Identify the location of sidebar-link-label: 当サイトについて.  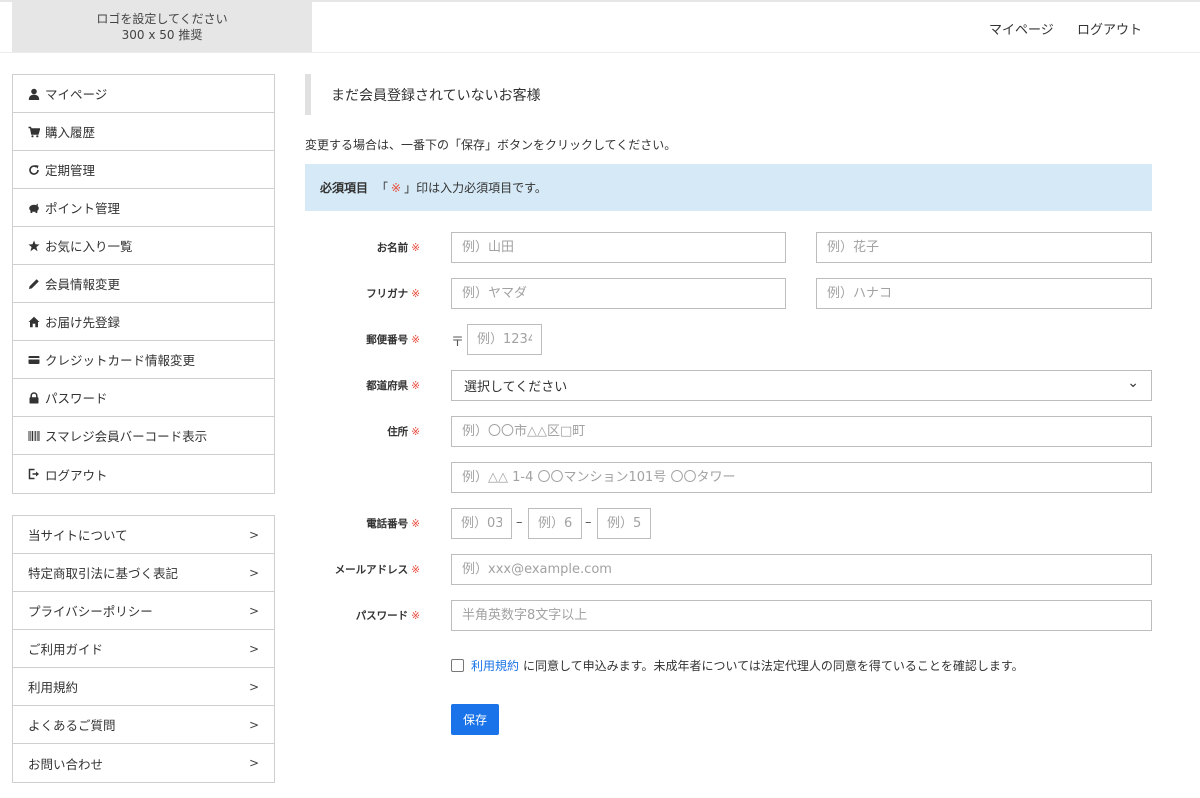
(78, 535).